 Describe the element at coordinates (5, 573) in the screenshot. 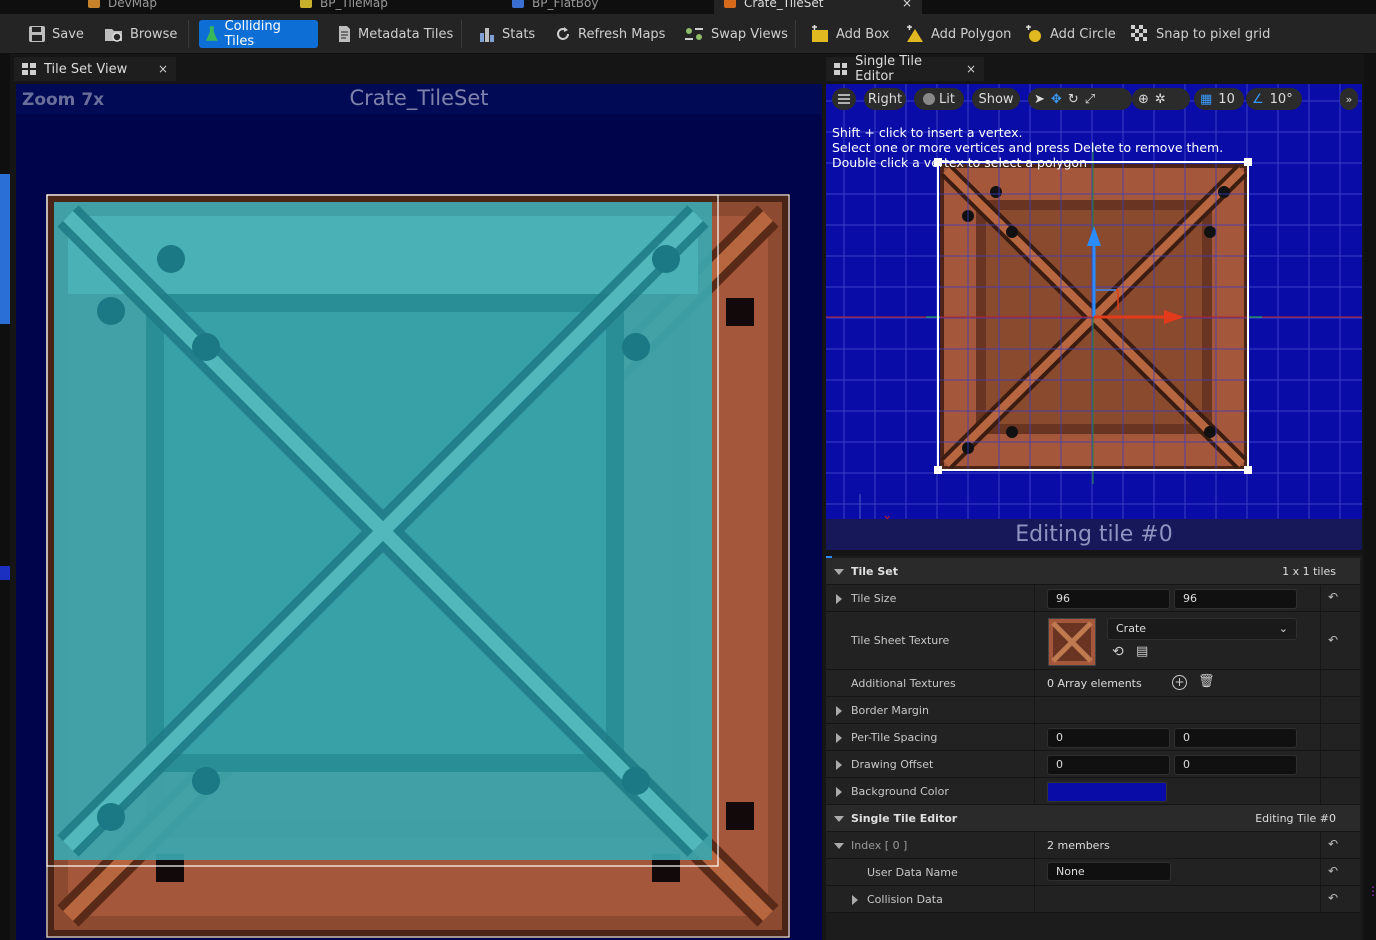

I see `background-window-fragment` at that location.